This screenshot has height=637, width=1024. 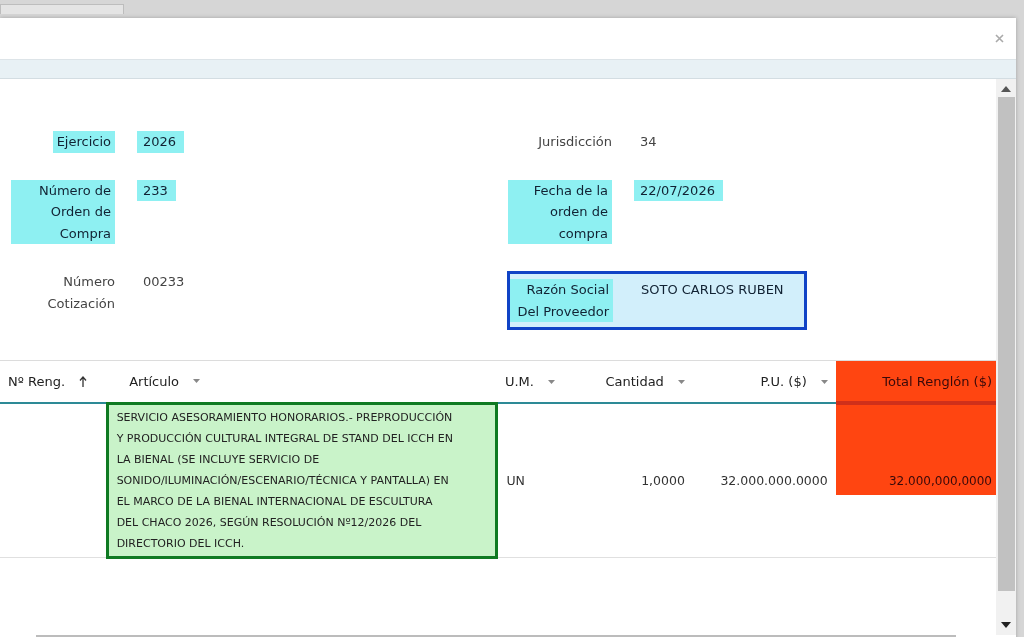 I want to click on column-header: Cantidad, so click(x=632, y=381).